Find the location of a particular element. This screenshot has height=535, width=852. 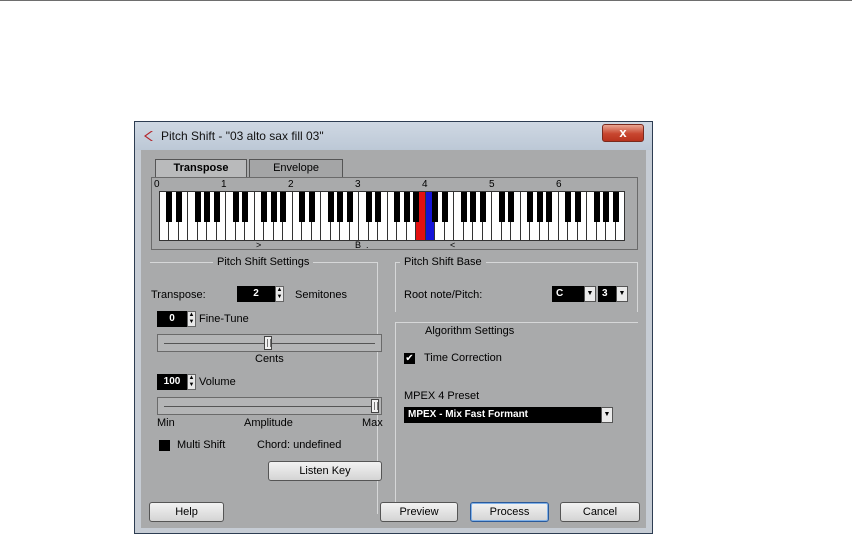

check-icon: ✔ is located at coordinates (409, 358).